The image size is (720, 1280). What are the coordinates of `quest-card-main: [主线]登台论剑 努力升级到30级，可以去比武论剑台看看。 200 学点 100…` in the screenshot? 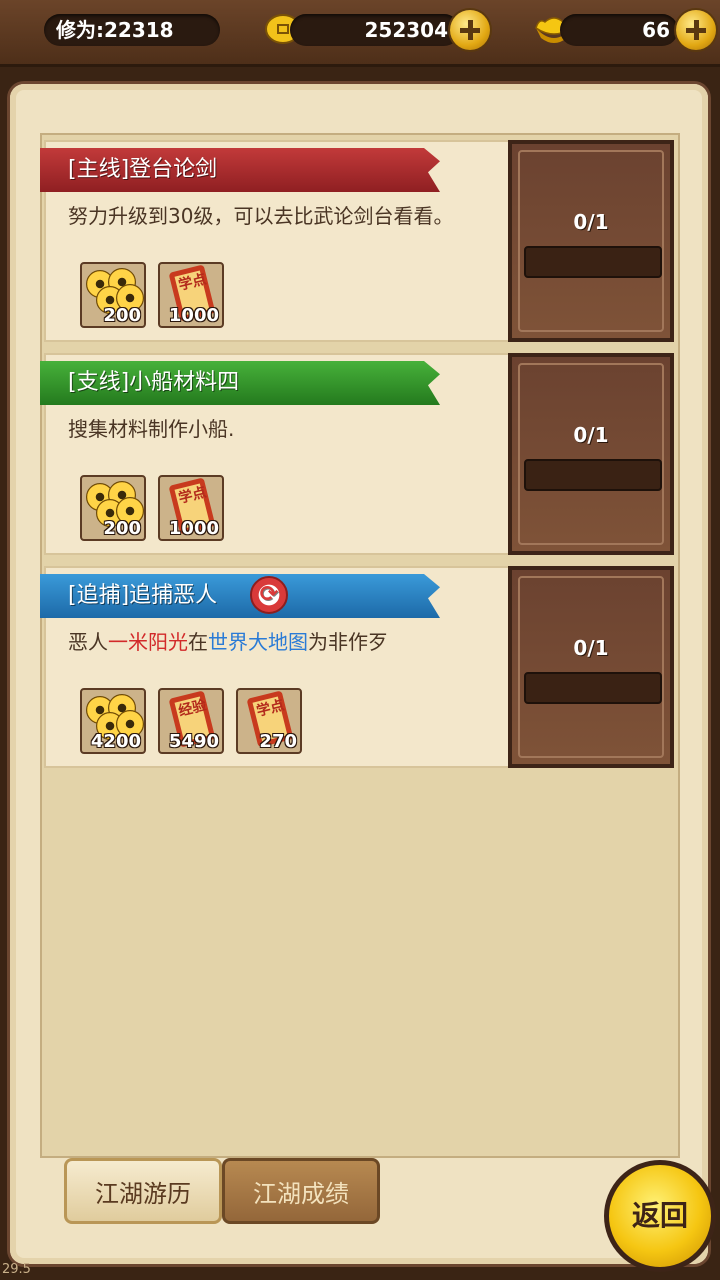 It's located at (357, 241).